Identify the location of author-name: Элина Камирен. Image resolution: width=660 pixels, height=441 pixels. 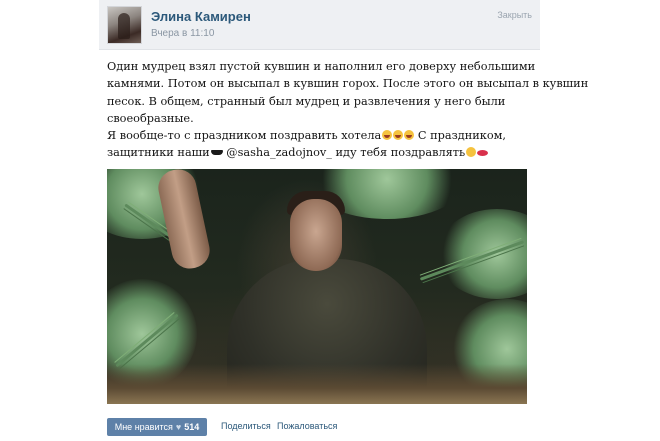
(201, 16).